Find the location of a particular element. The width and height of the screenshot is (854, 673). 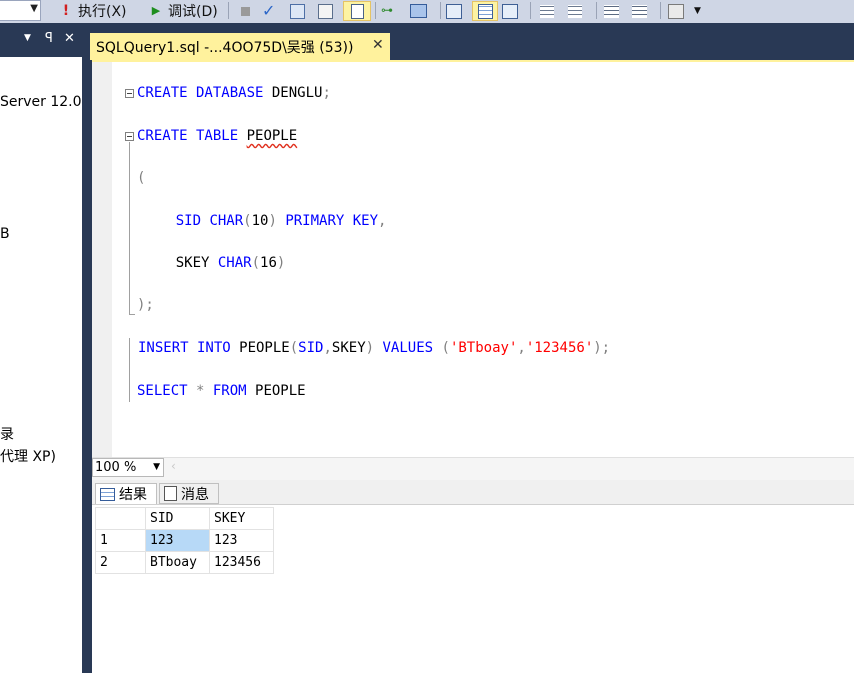

debug-button: ▶ 调试(D) is located at coordinates (183, 11).